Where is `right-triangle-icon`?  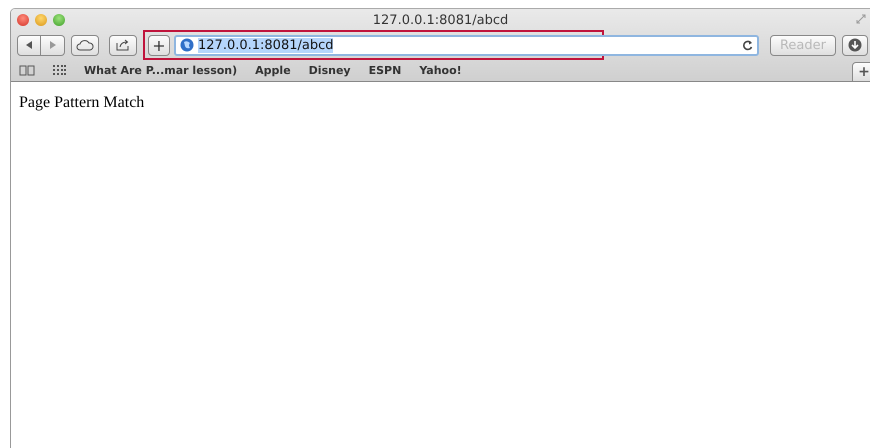
right-triangle-icon is located at coordinates (52, 45).